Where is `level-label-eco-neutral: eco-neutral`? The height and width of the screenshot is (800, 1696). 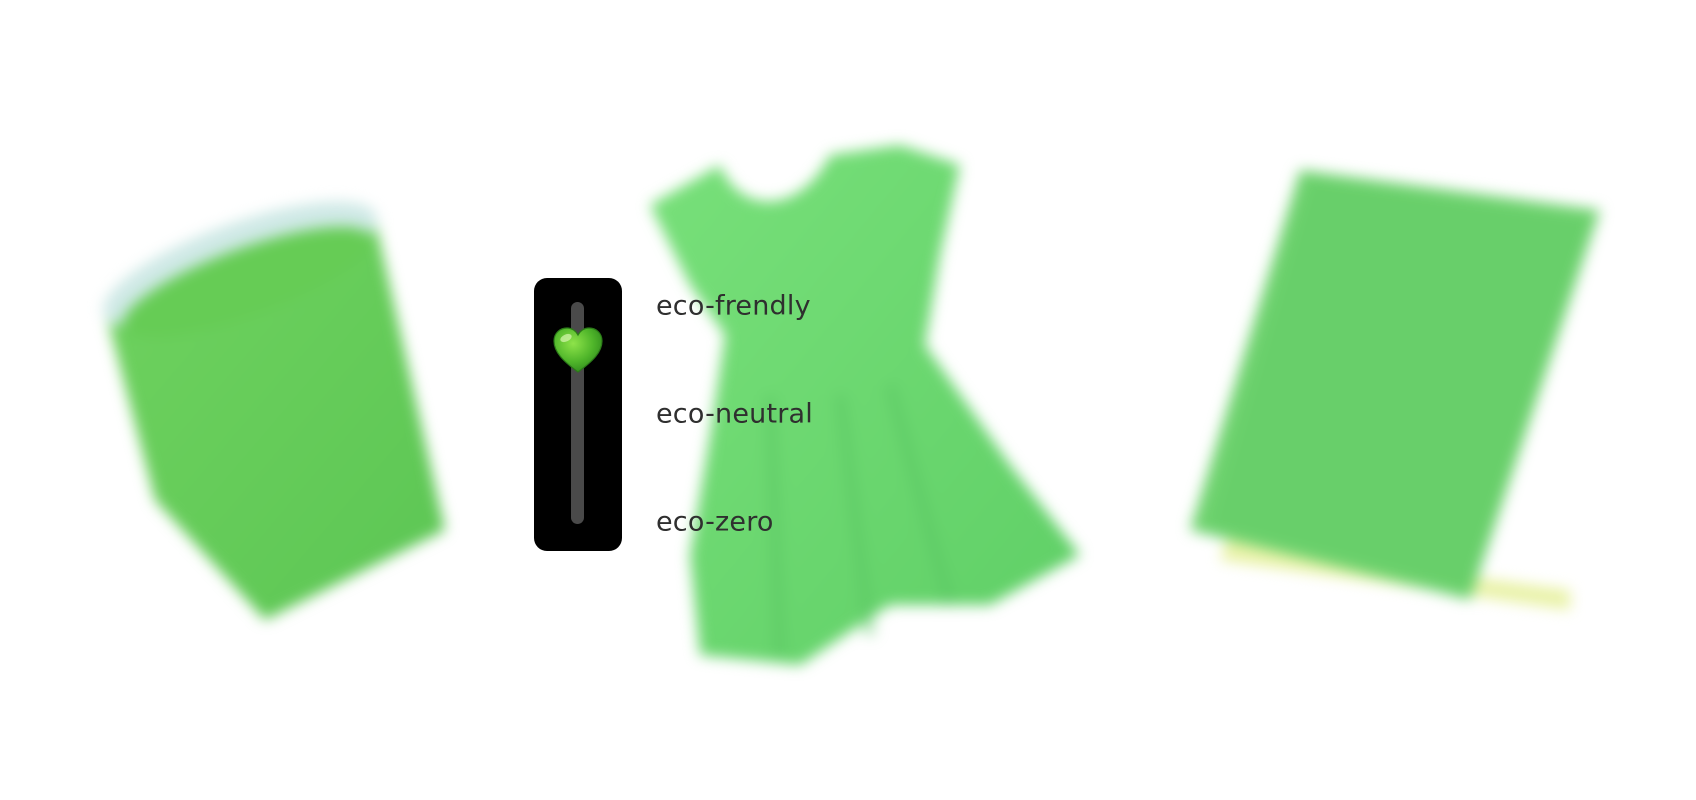 level-label-eco-neutral: eco-neutral is located at coordinates (734, 414).